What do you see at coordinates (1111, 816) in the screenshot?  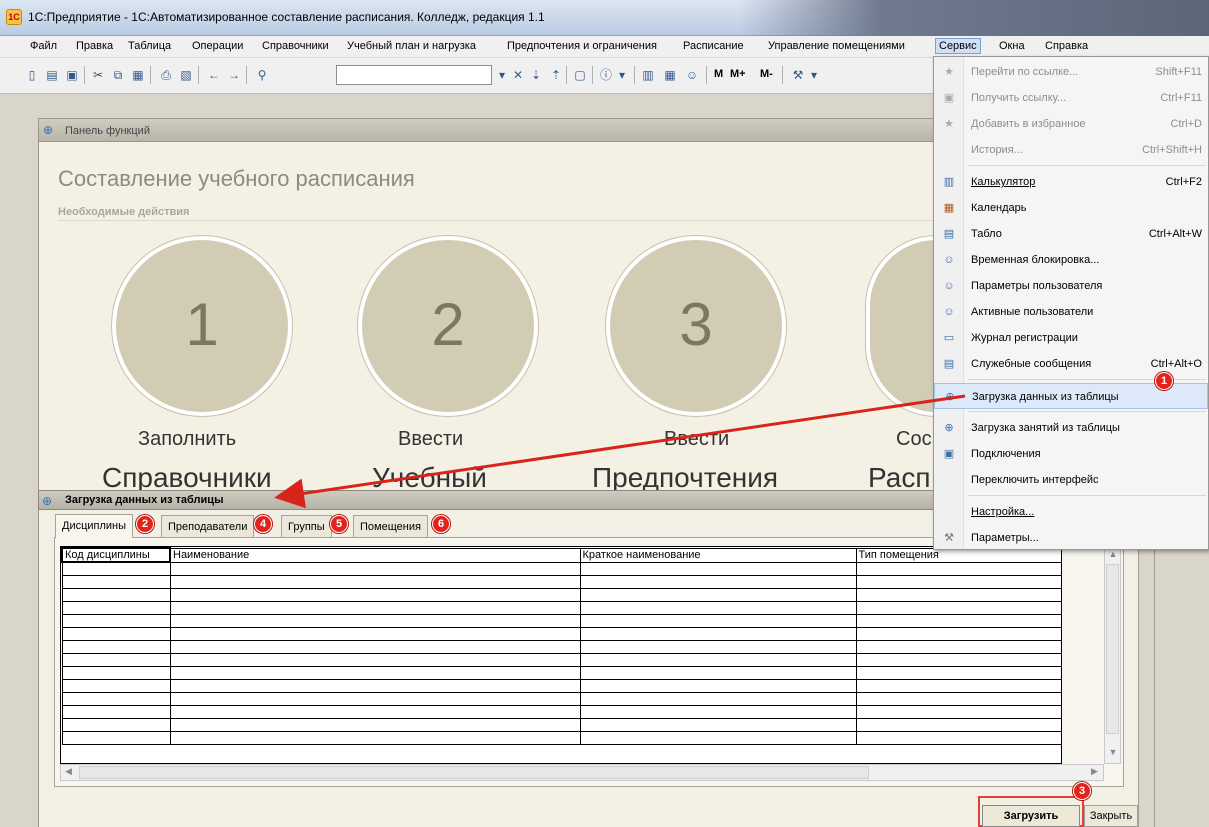 I see `close-button: Закрыть` at bounding box center [1111, 816].